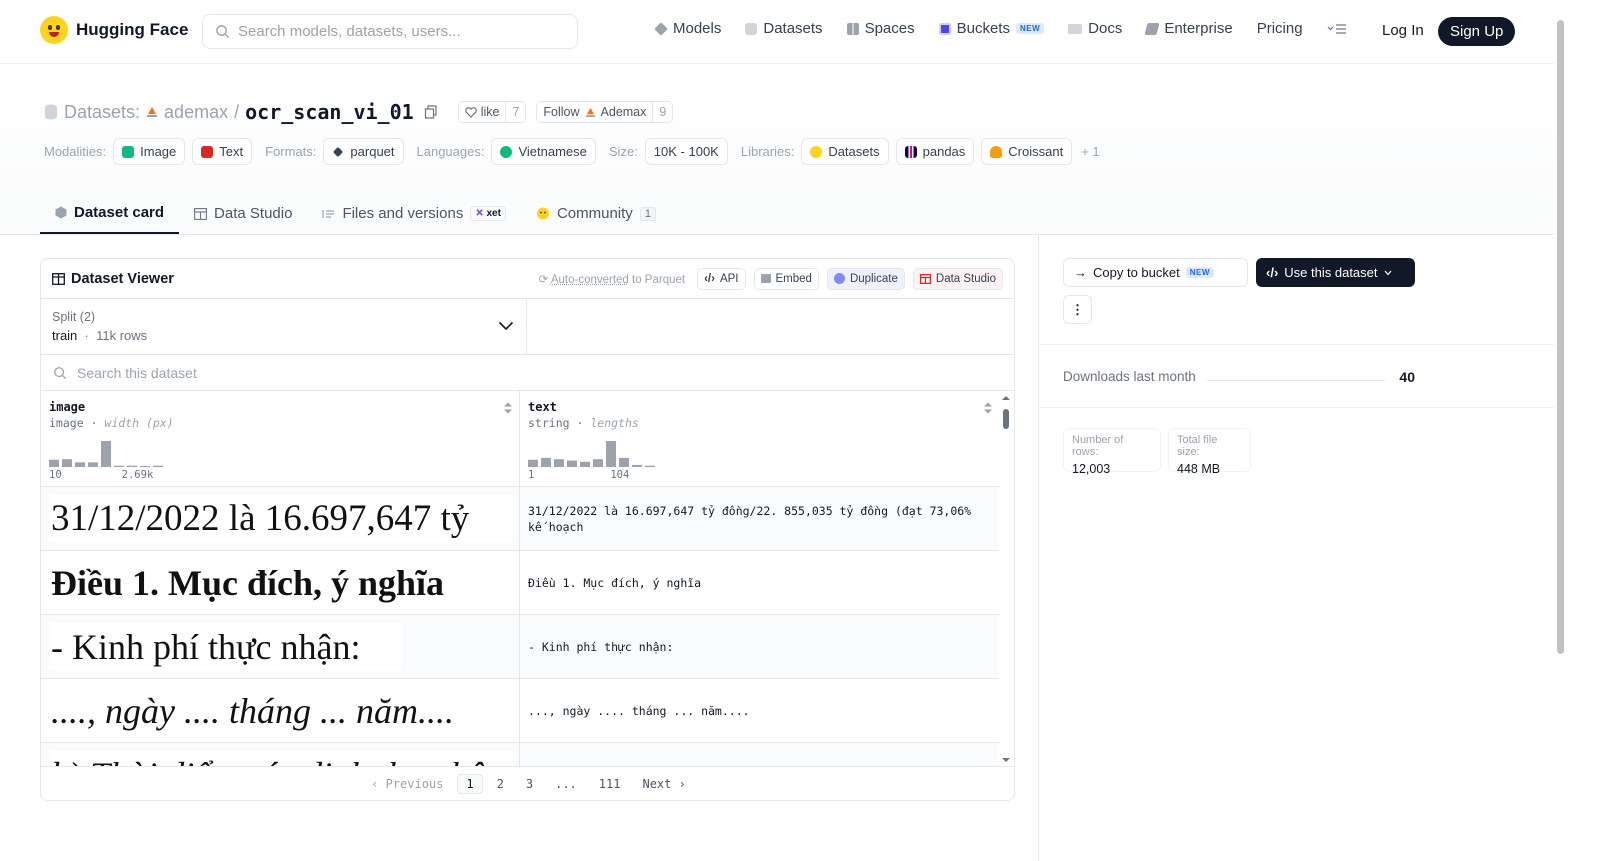 The height and width of the screenshot is (861, 1600). I want to click on table-row: b) Thời điểm xác định thu nhập, so click(520, 755).